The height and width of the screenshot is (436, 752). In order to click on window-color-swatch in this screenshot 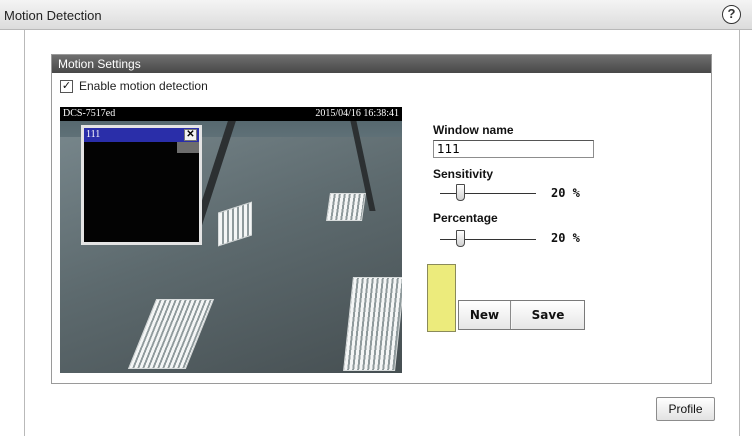, I will do `click(441, 298)`.